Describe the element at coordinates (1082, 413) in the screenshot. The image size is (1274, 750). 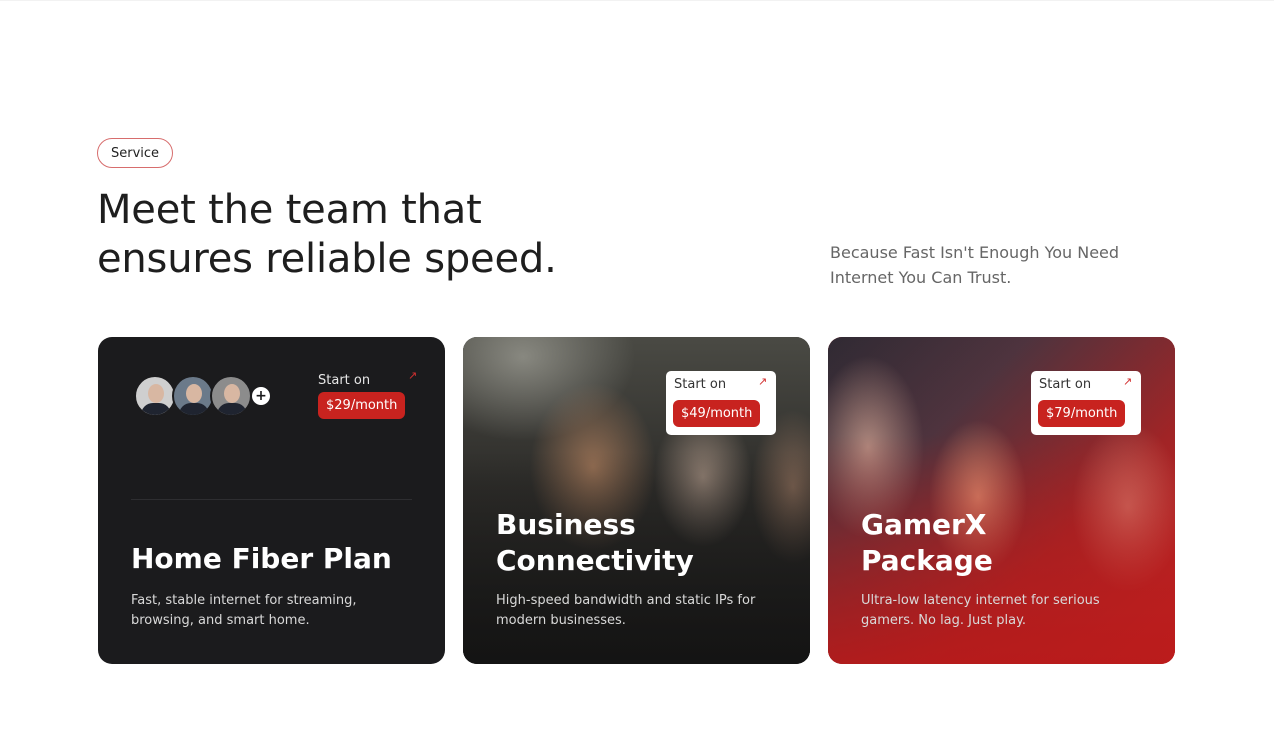
I see `price-badge: $79/month` at that location.